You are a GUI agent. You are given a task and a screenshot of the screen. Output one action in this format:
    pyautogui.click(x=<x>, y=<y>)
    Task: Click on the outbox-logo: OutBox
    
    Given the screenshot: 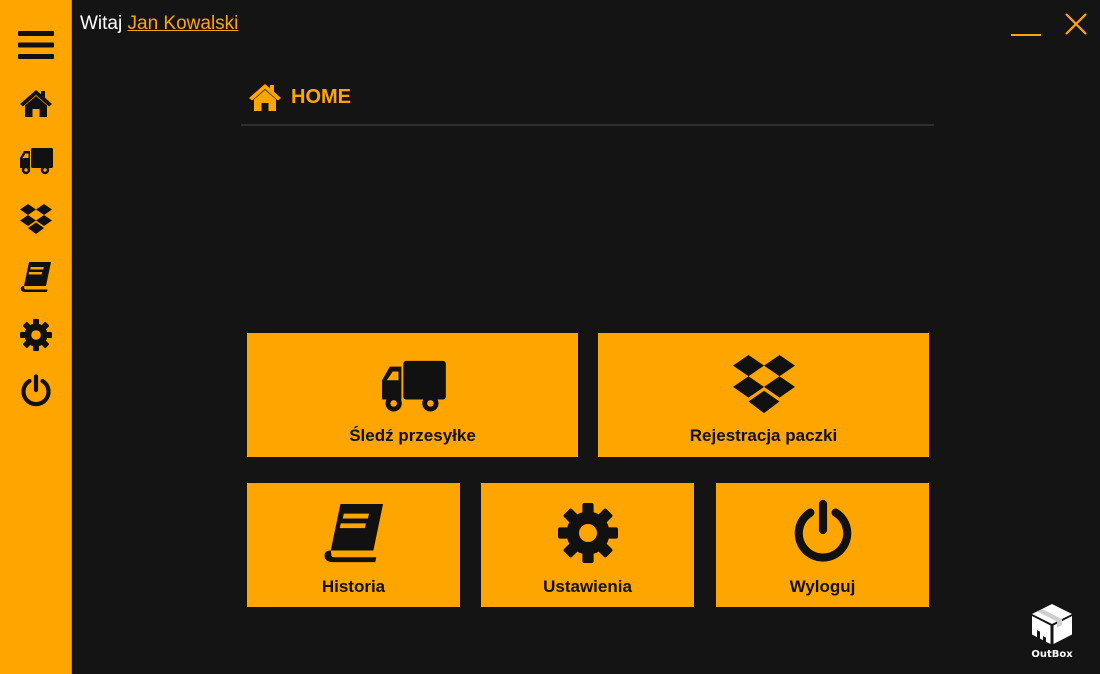 What is the action you would take?
    pyautogui.click(x=1052, y=633)
    